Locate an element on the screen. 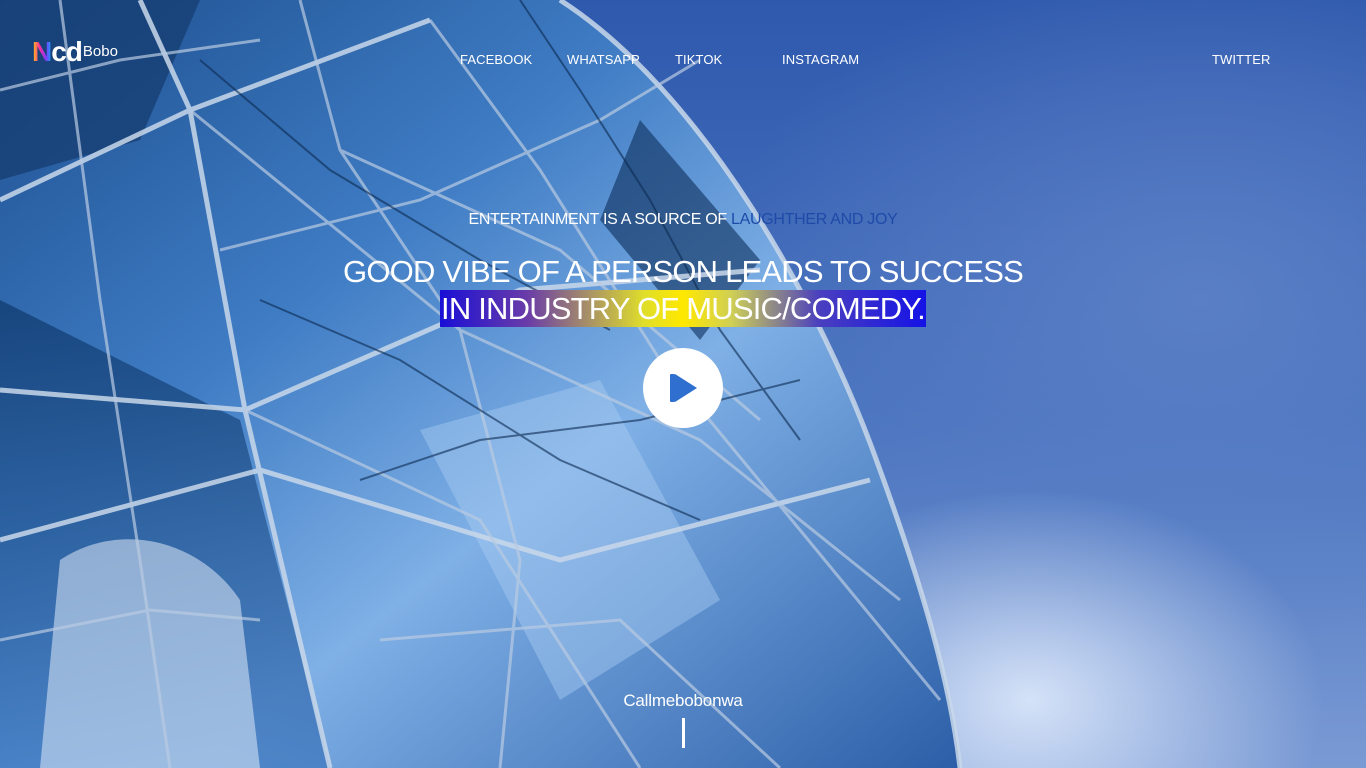  scroll-indicator is located at coordinates (683, 733).